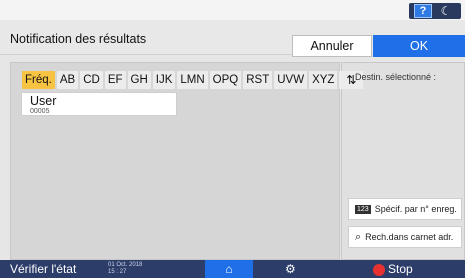 The width and height of the screenshot is (465, 278). What do you see at coordinates (396, 77) in the screenshot?
I see `selected-destination-label: Destin. sélectionné :` at bounding box center [396, 77].